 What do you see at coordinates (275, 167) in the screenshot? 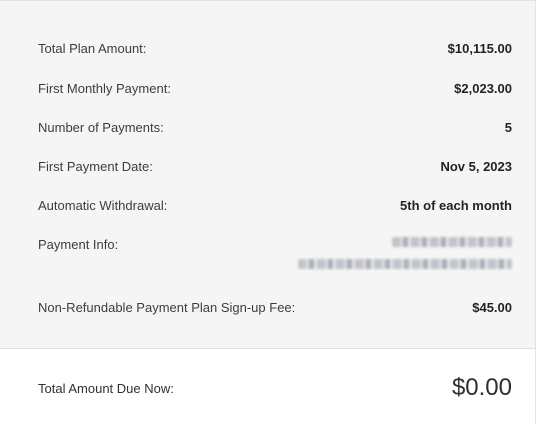
I see `first-payment-date-row: First Payment Date: Nov 5, 2023` at bounding box center [275, 167].